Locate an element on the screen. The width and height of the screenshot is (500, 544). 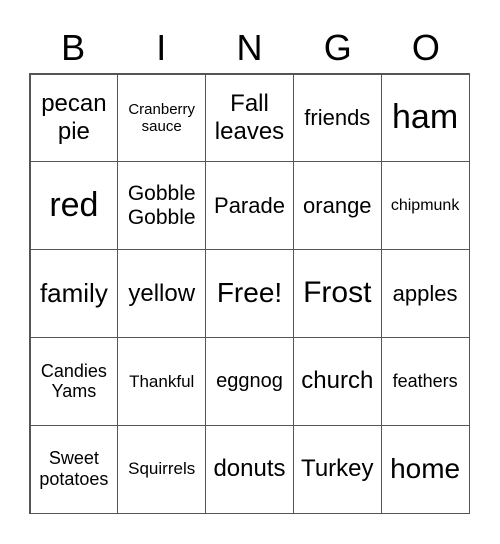
bingo-cell: Turkey is located at coordinates (337, 469).